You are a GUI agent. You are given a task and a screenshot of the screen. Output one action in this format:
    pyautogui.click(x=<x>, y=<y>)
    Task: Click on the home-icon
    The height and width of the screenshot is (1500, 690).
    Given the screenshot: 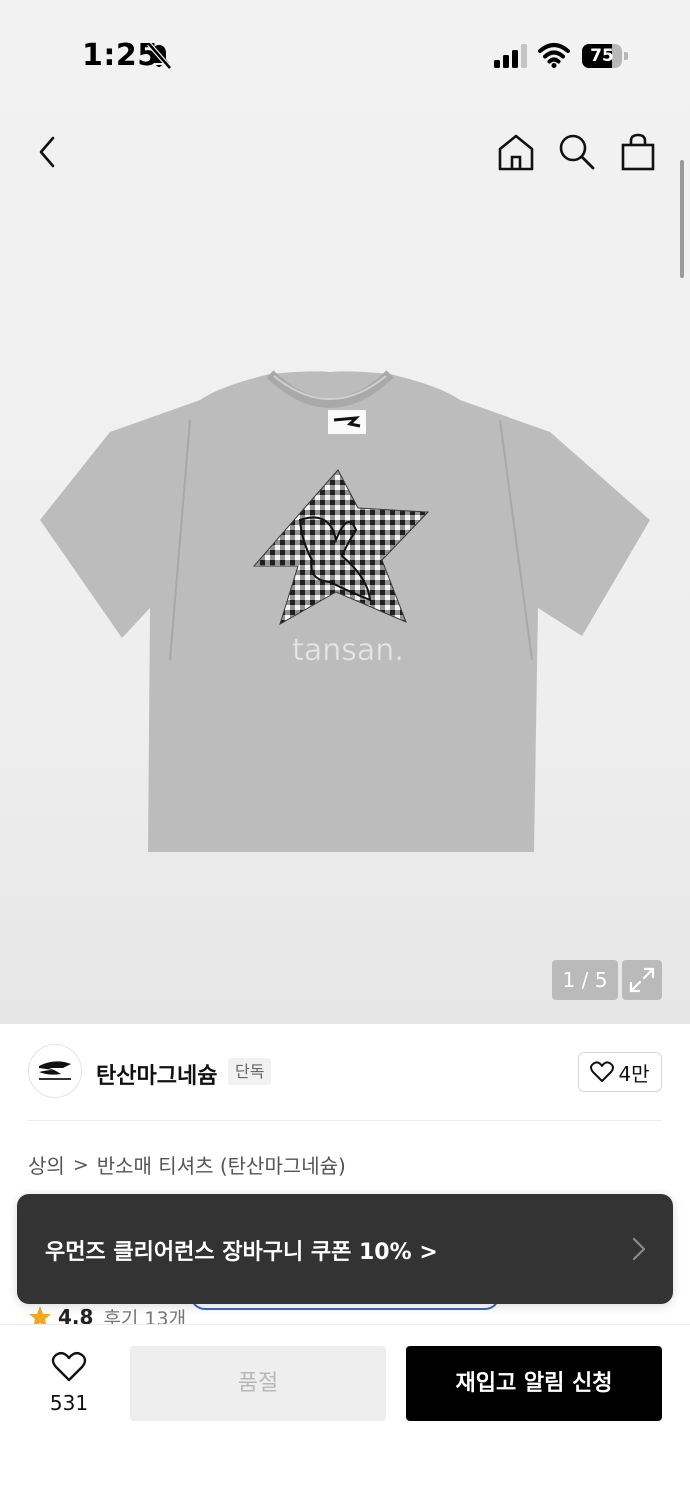 What is the action you would take?
    pyautogui.click(x=516, y=152)
    